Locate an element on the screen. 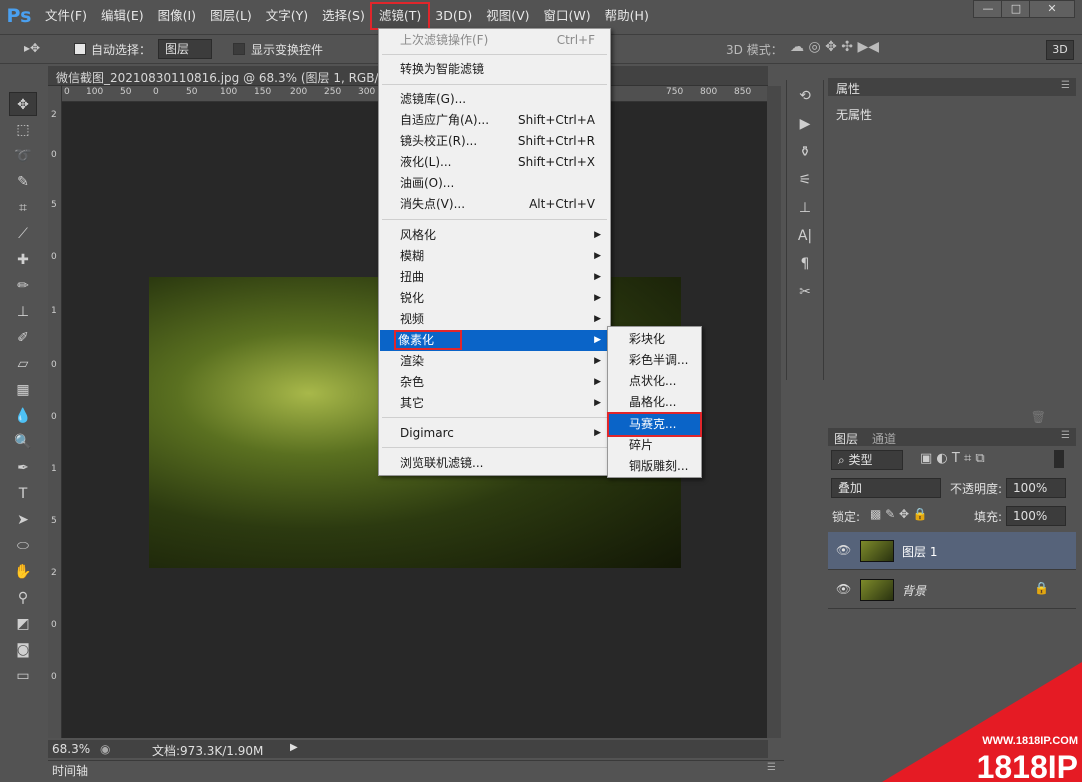 The width and height of the screenshot is (1082, 782). menu-liquify: 液化(L)... Shift+Ctrl+X is located at coordinates (494, 162).